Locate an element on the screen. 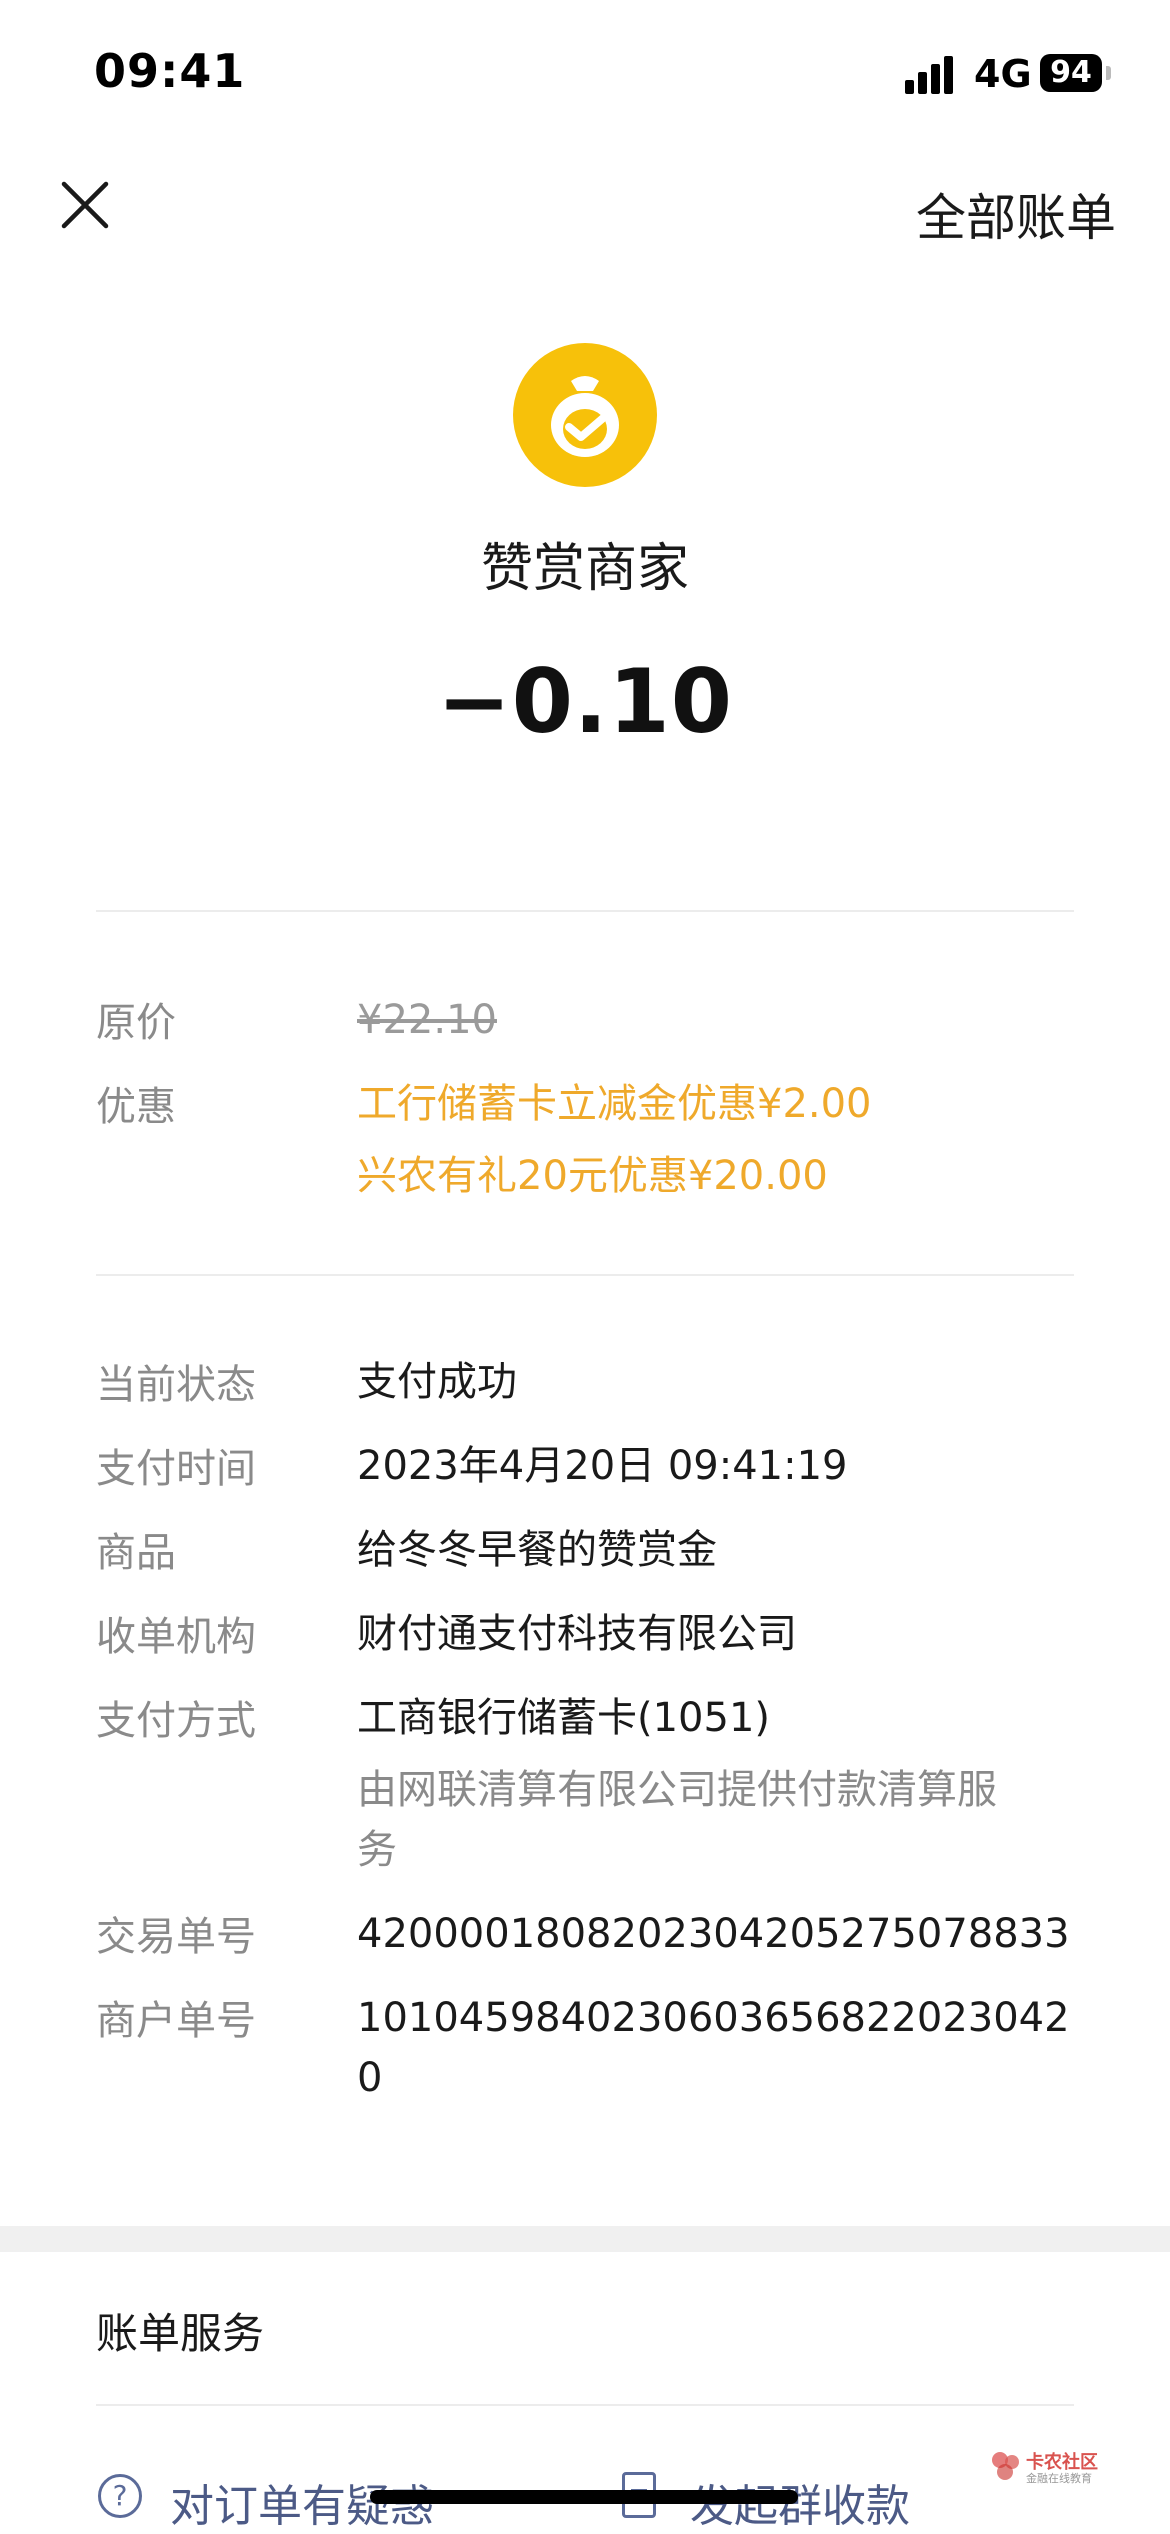 Image resolution: width=1170 pixels, height=2534 pixels. transaction-no-label: 交易单号 is located at coordinates (176, 1937).